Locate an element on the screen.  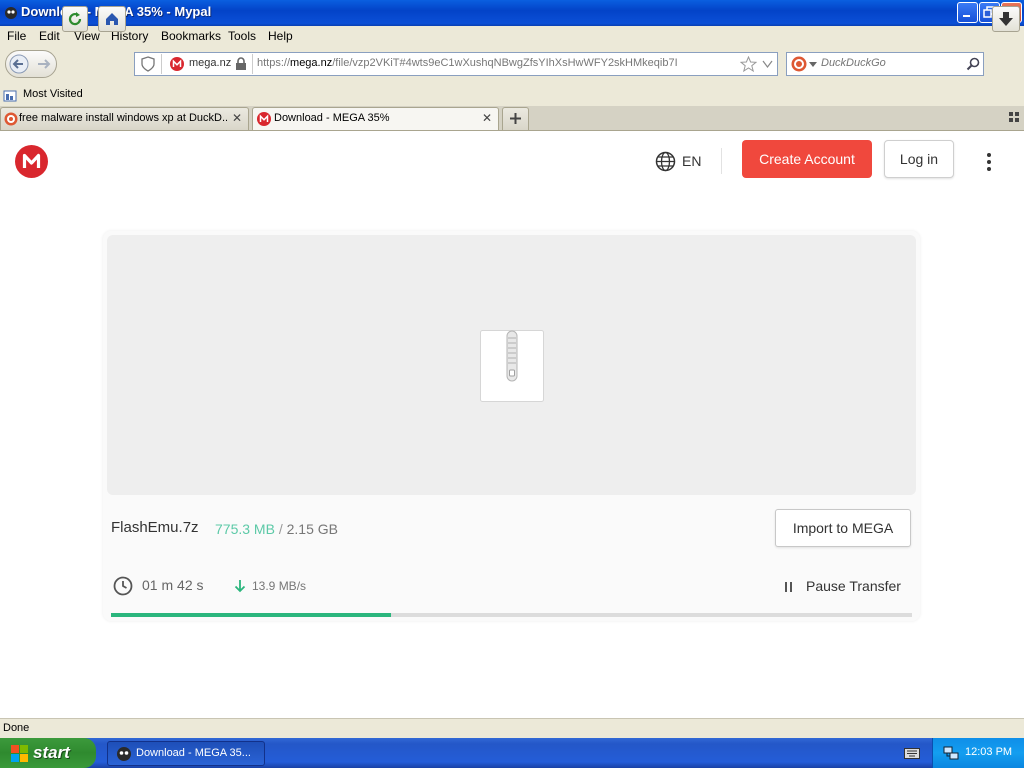
progress-bar is located at coordinates (511, 615).